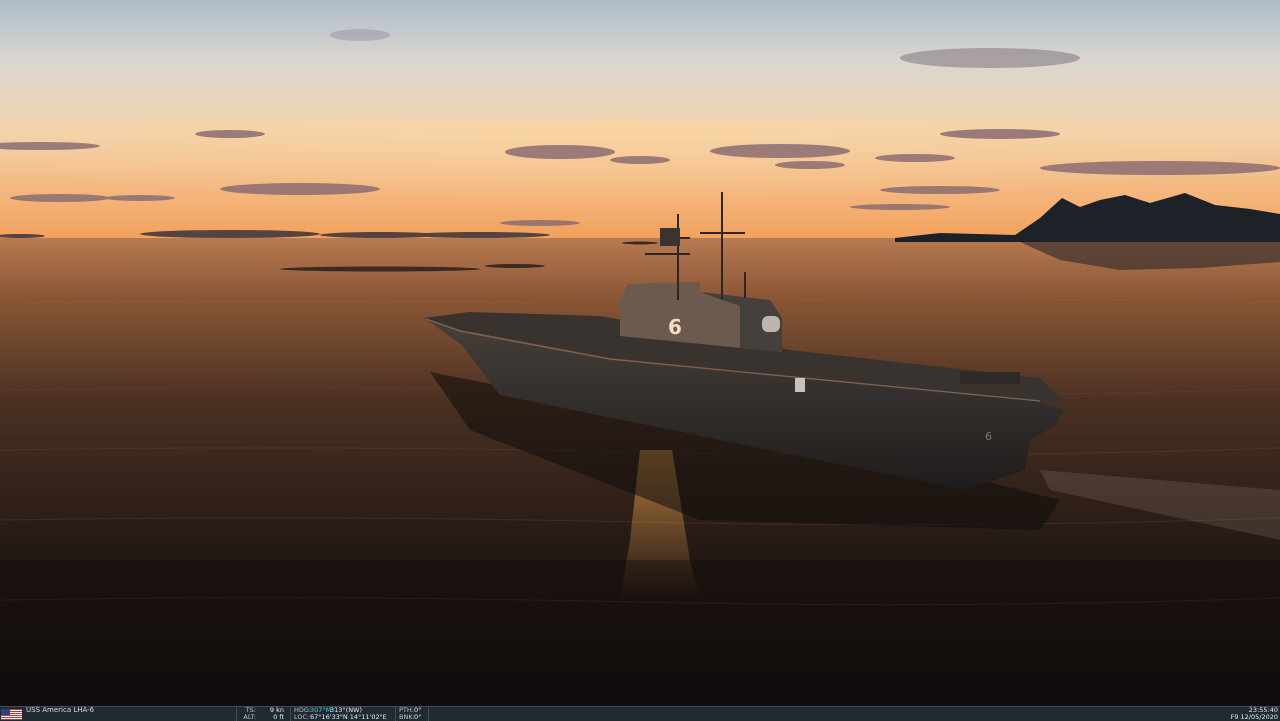  Describe the element at coordinates (60, 710) in the screenshot. I see `unit-name: USS America LHA-6` at that location.